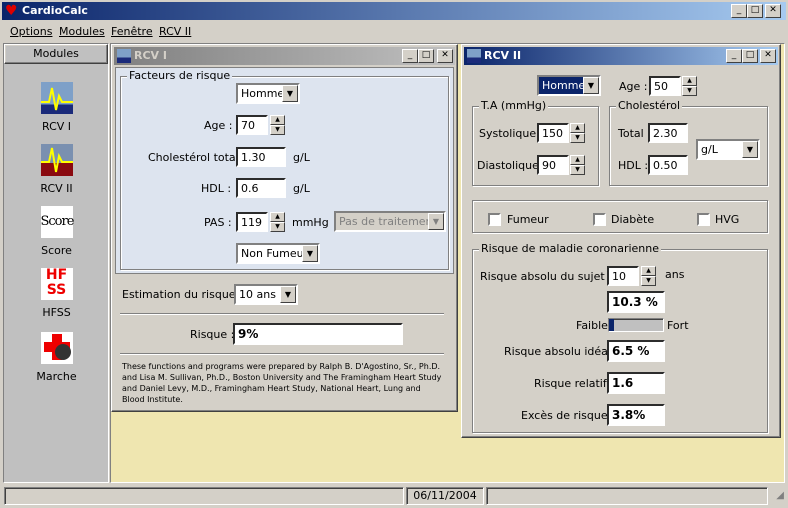  I want to click on ideal-risk-label: Risque absolu idéal :, so click(561, 351).